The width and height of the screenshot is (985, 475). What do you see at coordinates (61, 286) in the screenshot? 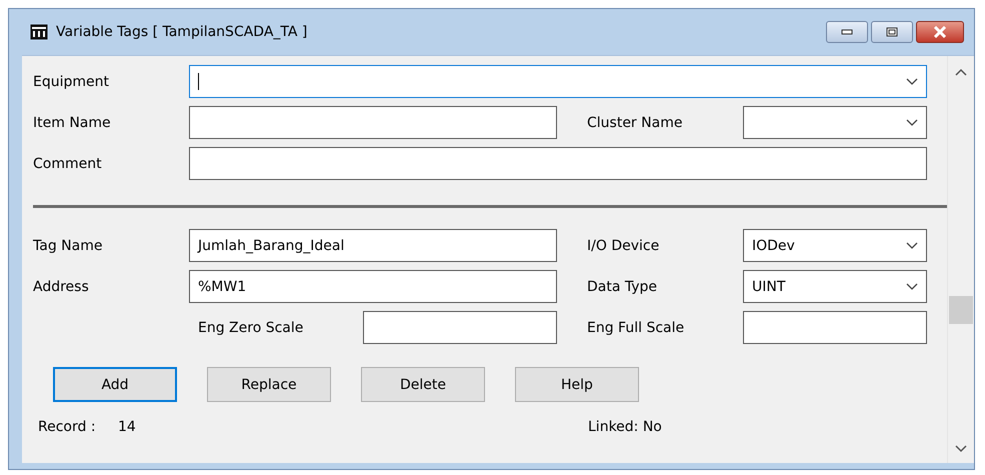
I see `field-label: Address` at bounding box center [61, 286].